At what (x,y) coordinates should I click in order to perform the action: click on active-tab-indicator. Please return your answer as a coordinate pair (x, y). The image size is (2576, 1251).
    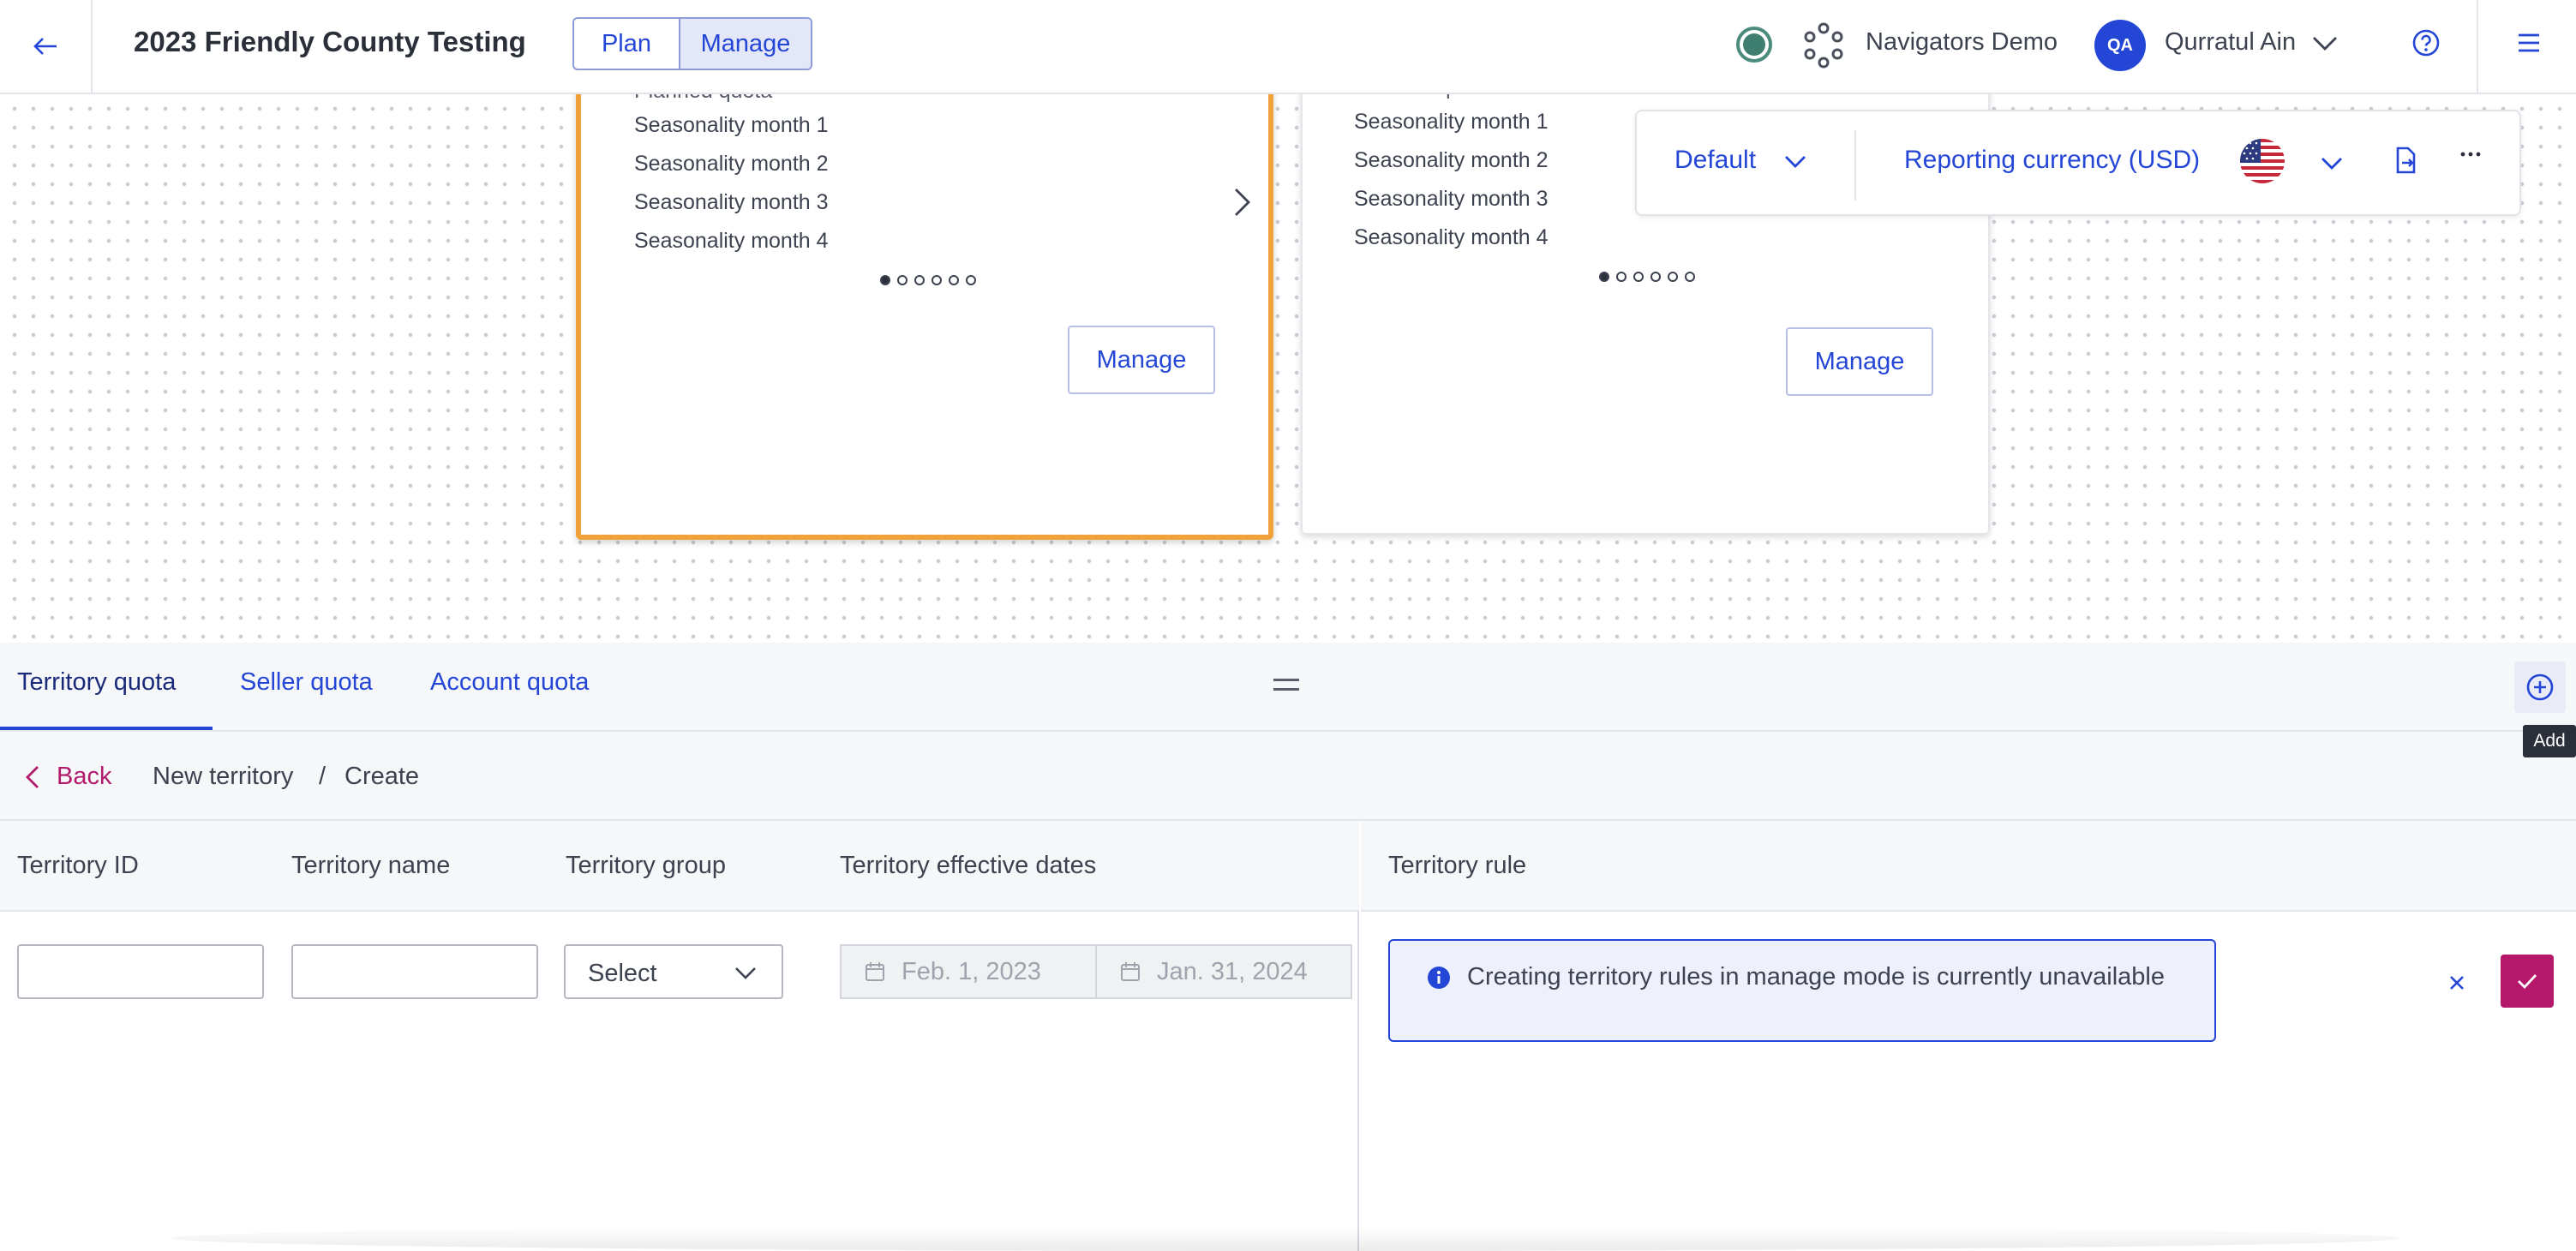
    Looking at the image, I should click on (106, 728).